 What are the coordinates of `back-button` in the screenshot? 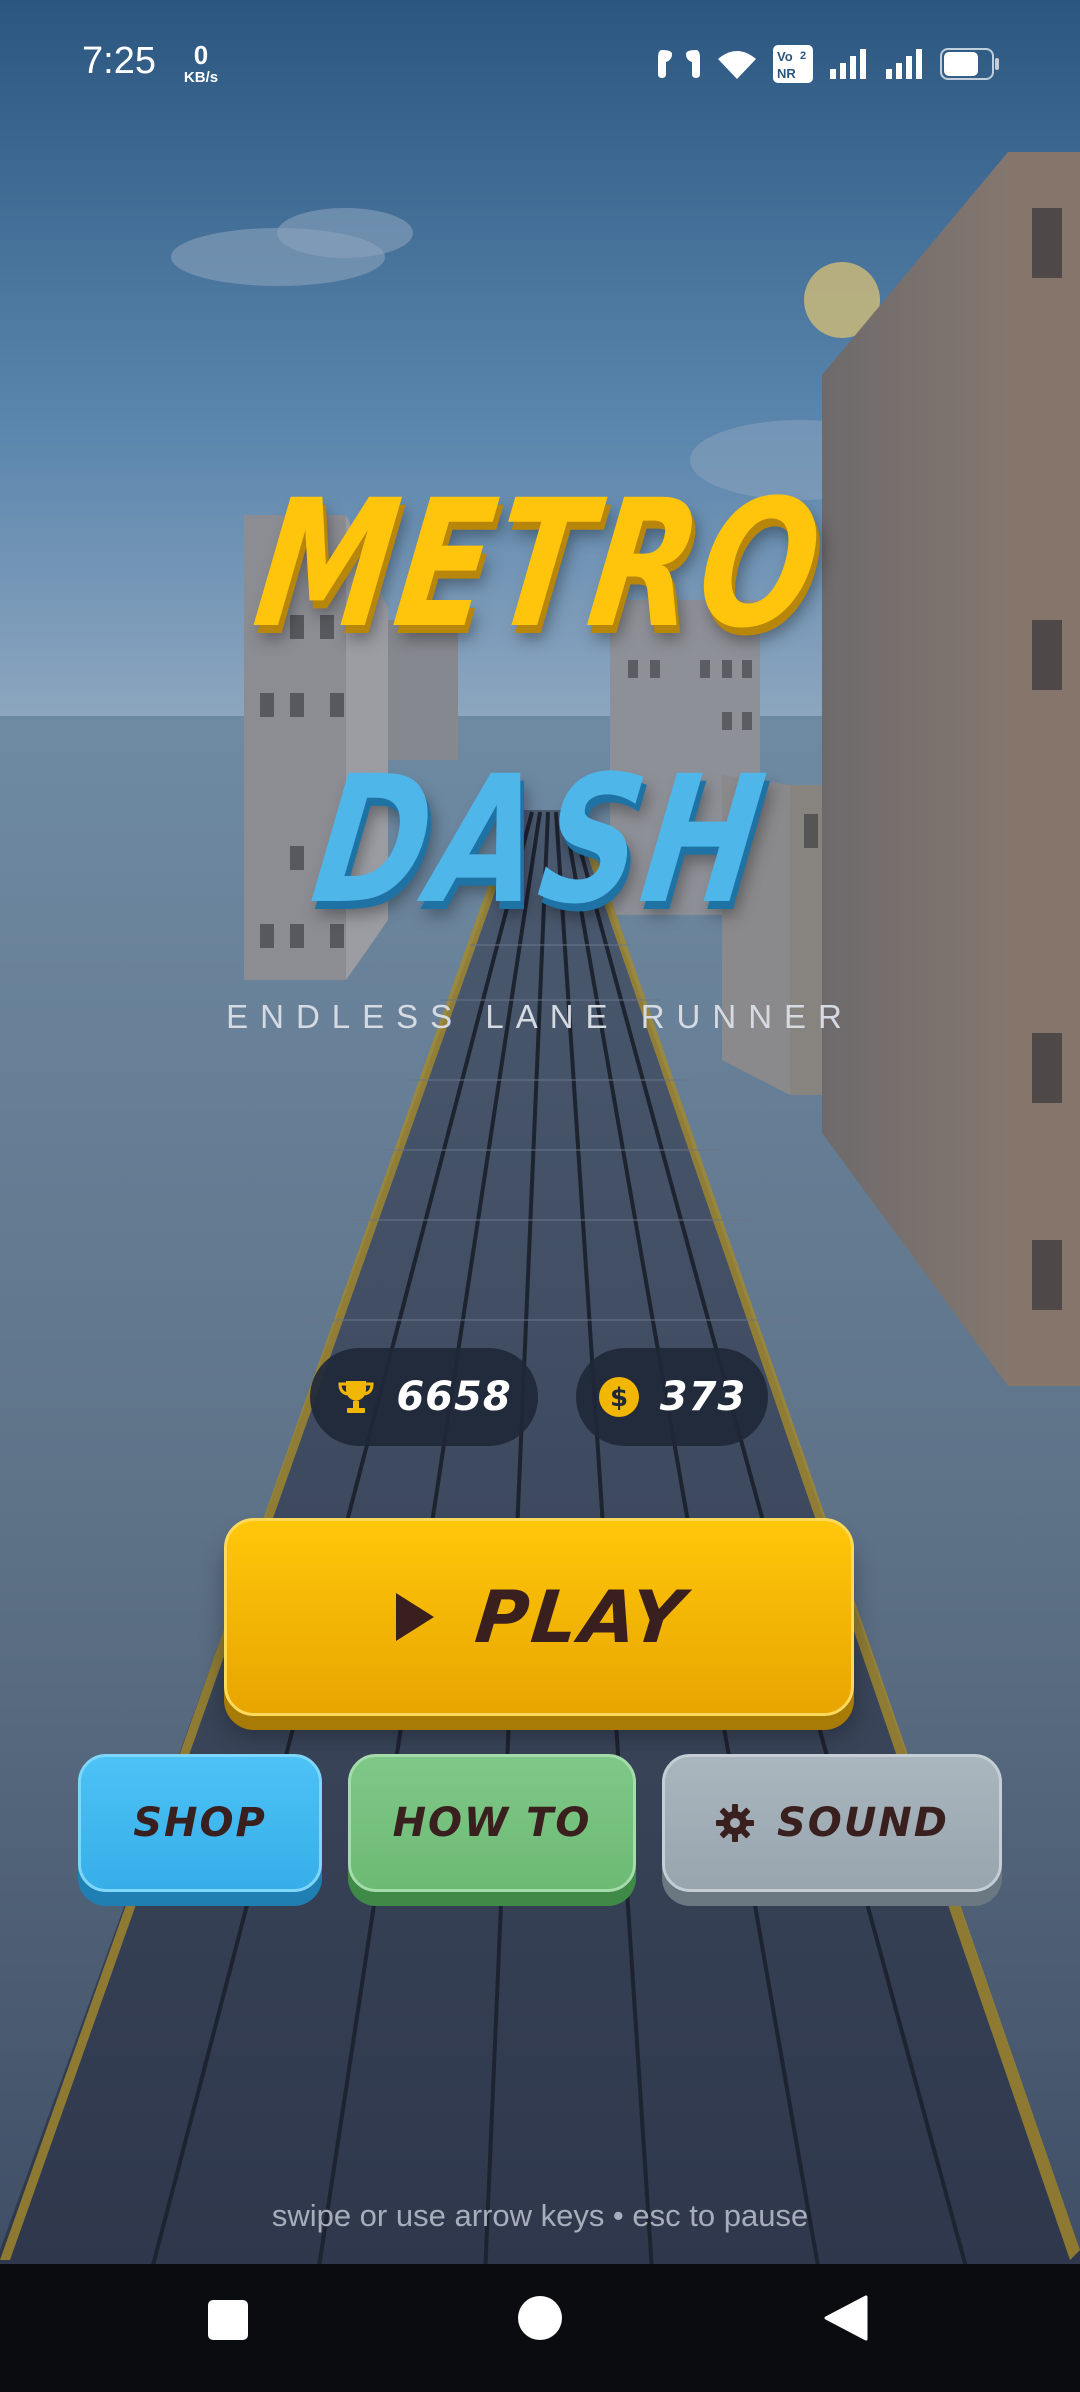 It's located at (846, 2318).